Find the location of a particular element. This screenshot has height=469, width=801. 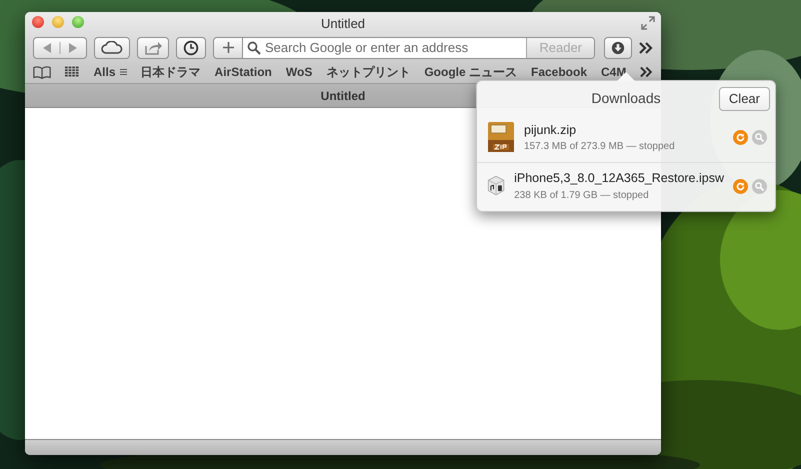

back-forward-button is located at coordinates (60, 47).